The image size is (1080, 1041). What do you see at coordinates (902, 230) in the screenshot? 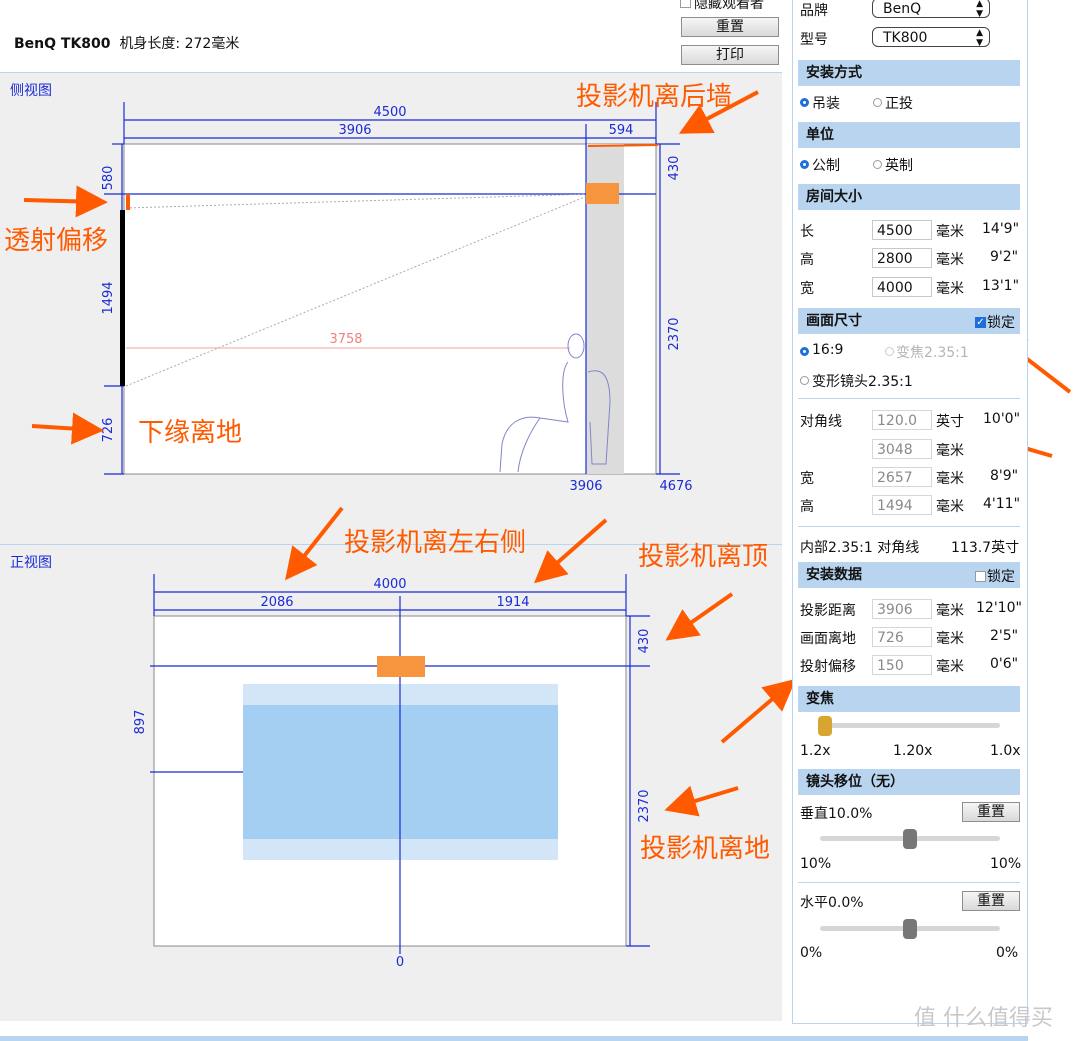
I see `room-length-input: 4500` at bounding box center [902, 230].